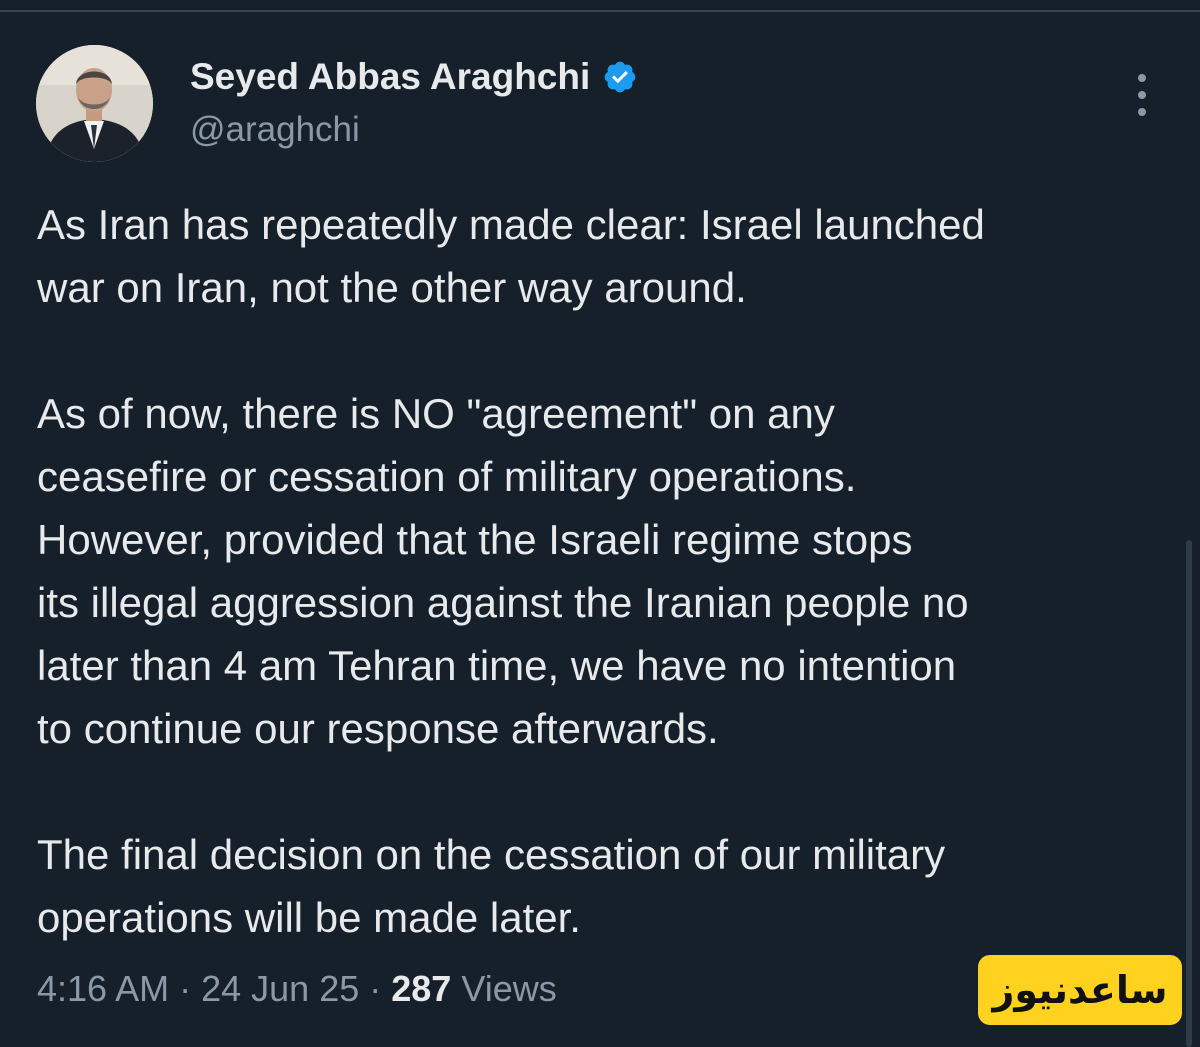 The width and height of the screenshot is (1200, 1047). What do you see at coordinates (280, 988) in the screenshot?
I see `tweet-date: 24 Jun 25` at bounding box center [280, 988].